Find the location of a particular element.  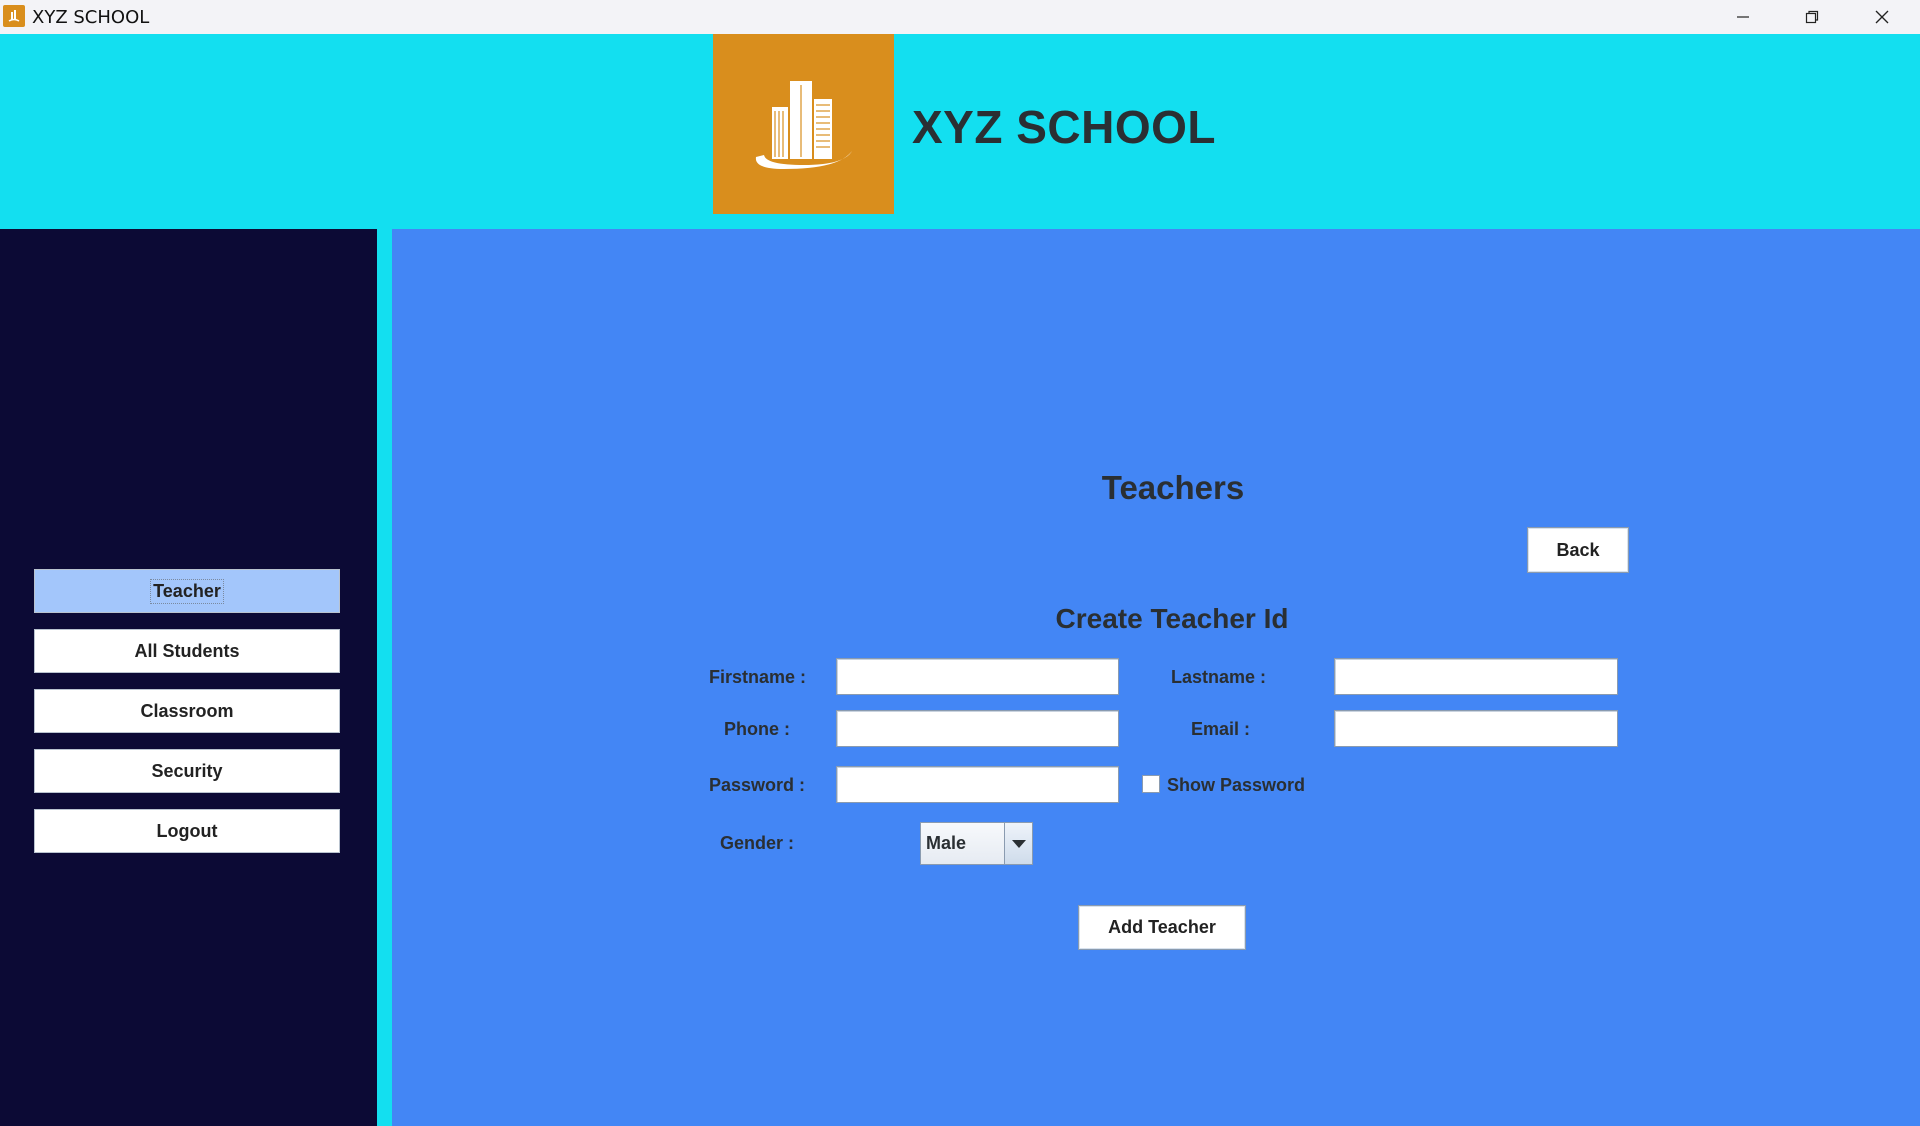

sidebar-item-all-students: All Students is located at coordinates (187, 651).